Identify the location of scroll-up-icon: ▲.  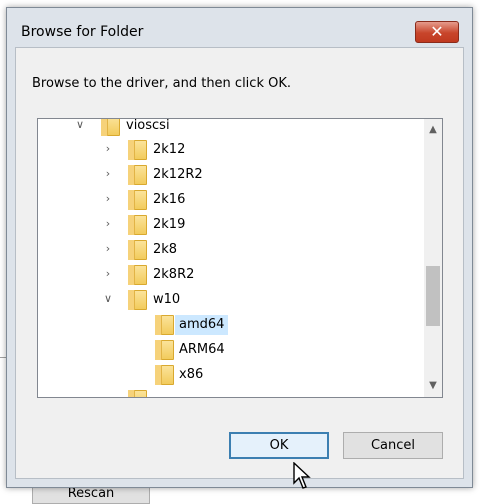
(433, 130).